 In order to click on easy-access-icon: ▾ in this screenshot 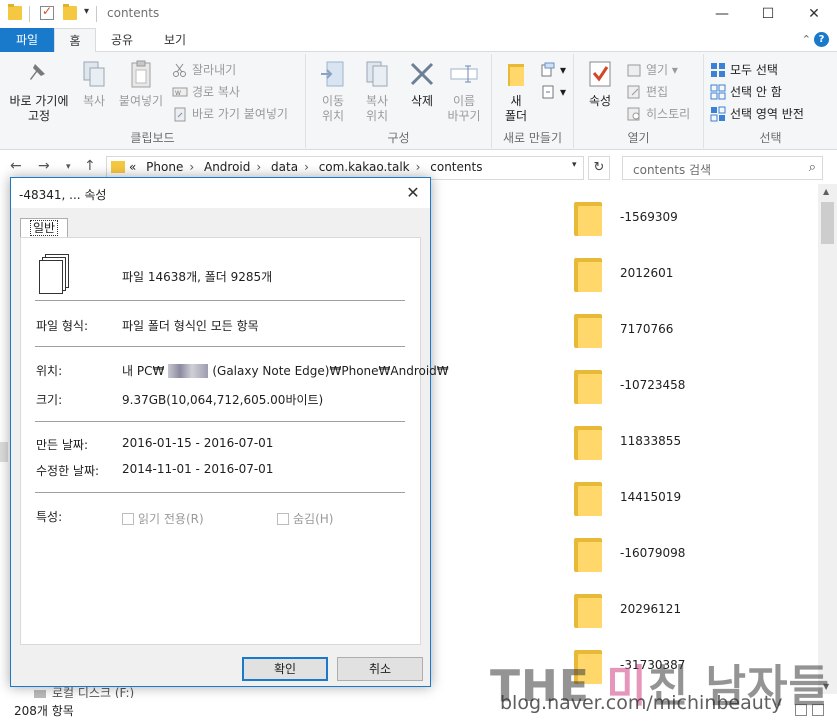, I will do `click(553, 92)`.